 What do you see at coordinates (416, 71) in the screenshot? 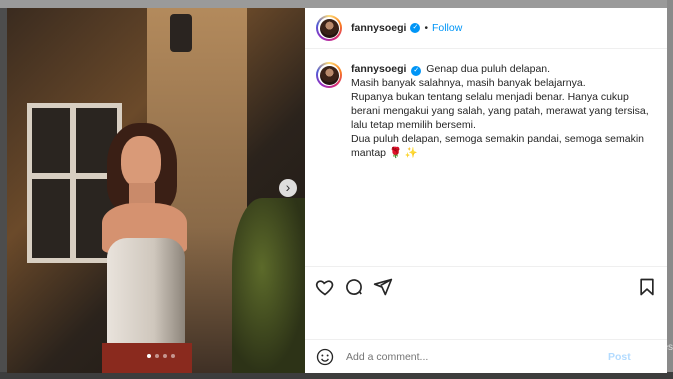
I see `caption-verified-badge-icon: ✓` at bounding box center [416, 71].